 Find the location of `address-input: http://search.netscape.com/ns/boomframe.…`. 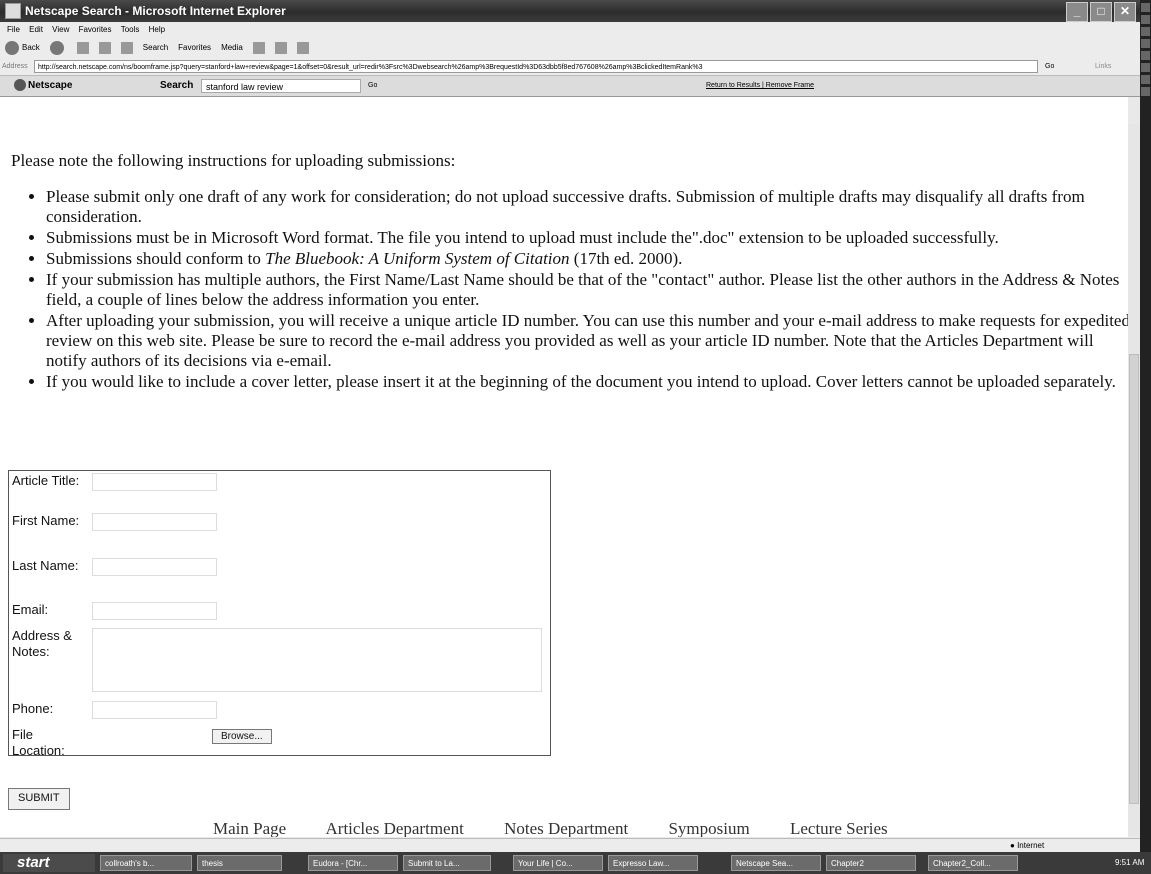

address-input: http://search.netscape.com/ns/boomframe.… is located at coordinates (536, 66).